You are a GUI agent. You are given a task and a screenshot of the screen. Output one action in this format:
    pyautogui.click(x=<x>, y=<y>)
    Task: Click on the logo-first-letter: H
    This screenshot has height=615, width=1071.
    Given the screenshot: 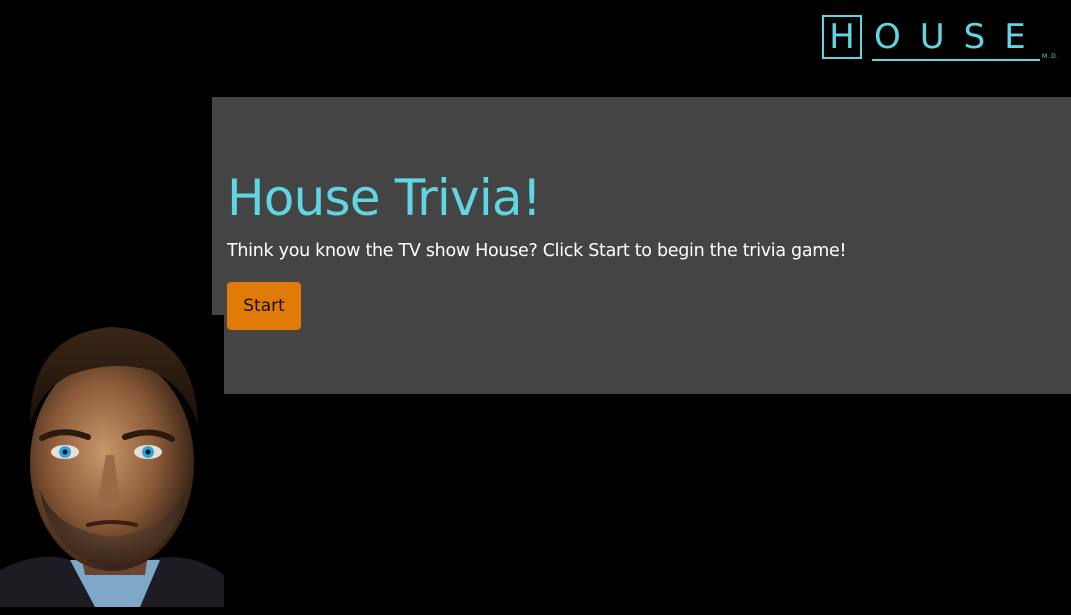 What is the action you would take?
    pyautogui.click(x=842, y=37)
    